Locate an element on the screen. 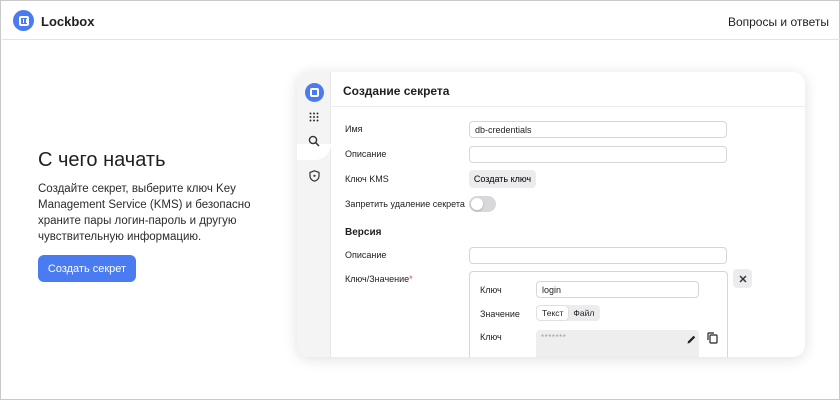 Image resolution: width=840 pixels, height=400 pixels. key-value-label: Ключ/Значение* is located at coordinates (379, 279).